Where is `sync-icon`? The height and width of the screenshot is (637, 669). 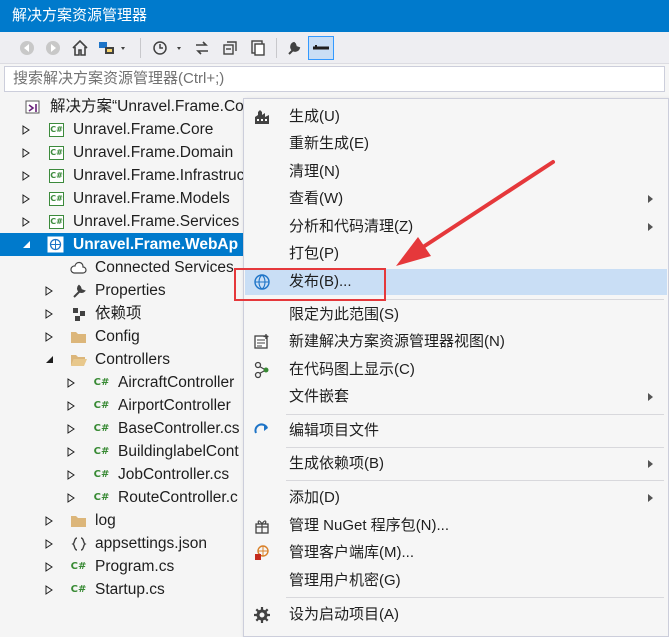 sync-icon is located at coordinates (202, 48).